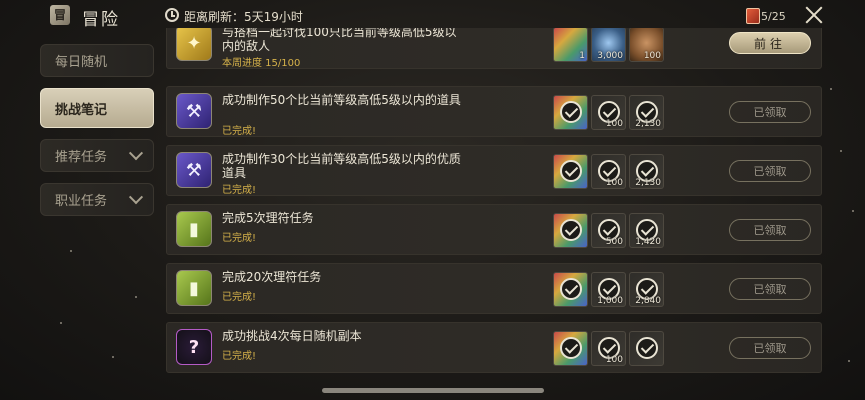 The image size is (865, 400). I want to click on reward-list: 1 3,000 100, so click(608, 45).